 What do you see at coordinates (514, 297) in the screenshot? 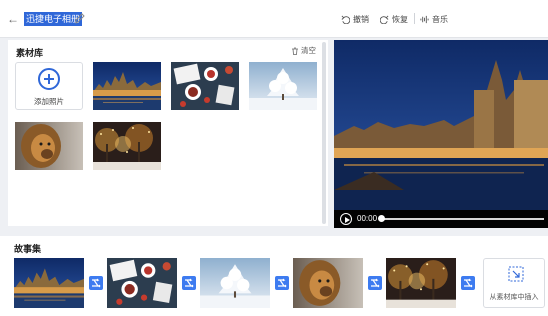
I see `insert-label: 从素材库中插入` at bounding box center [514, 297].